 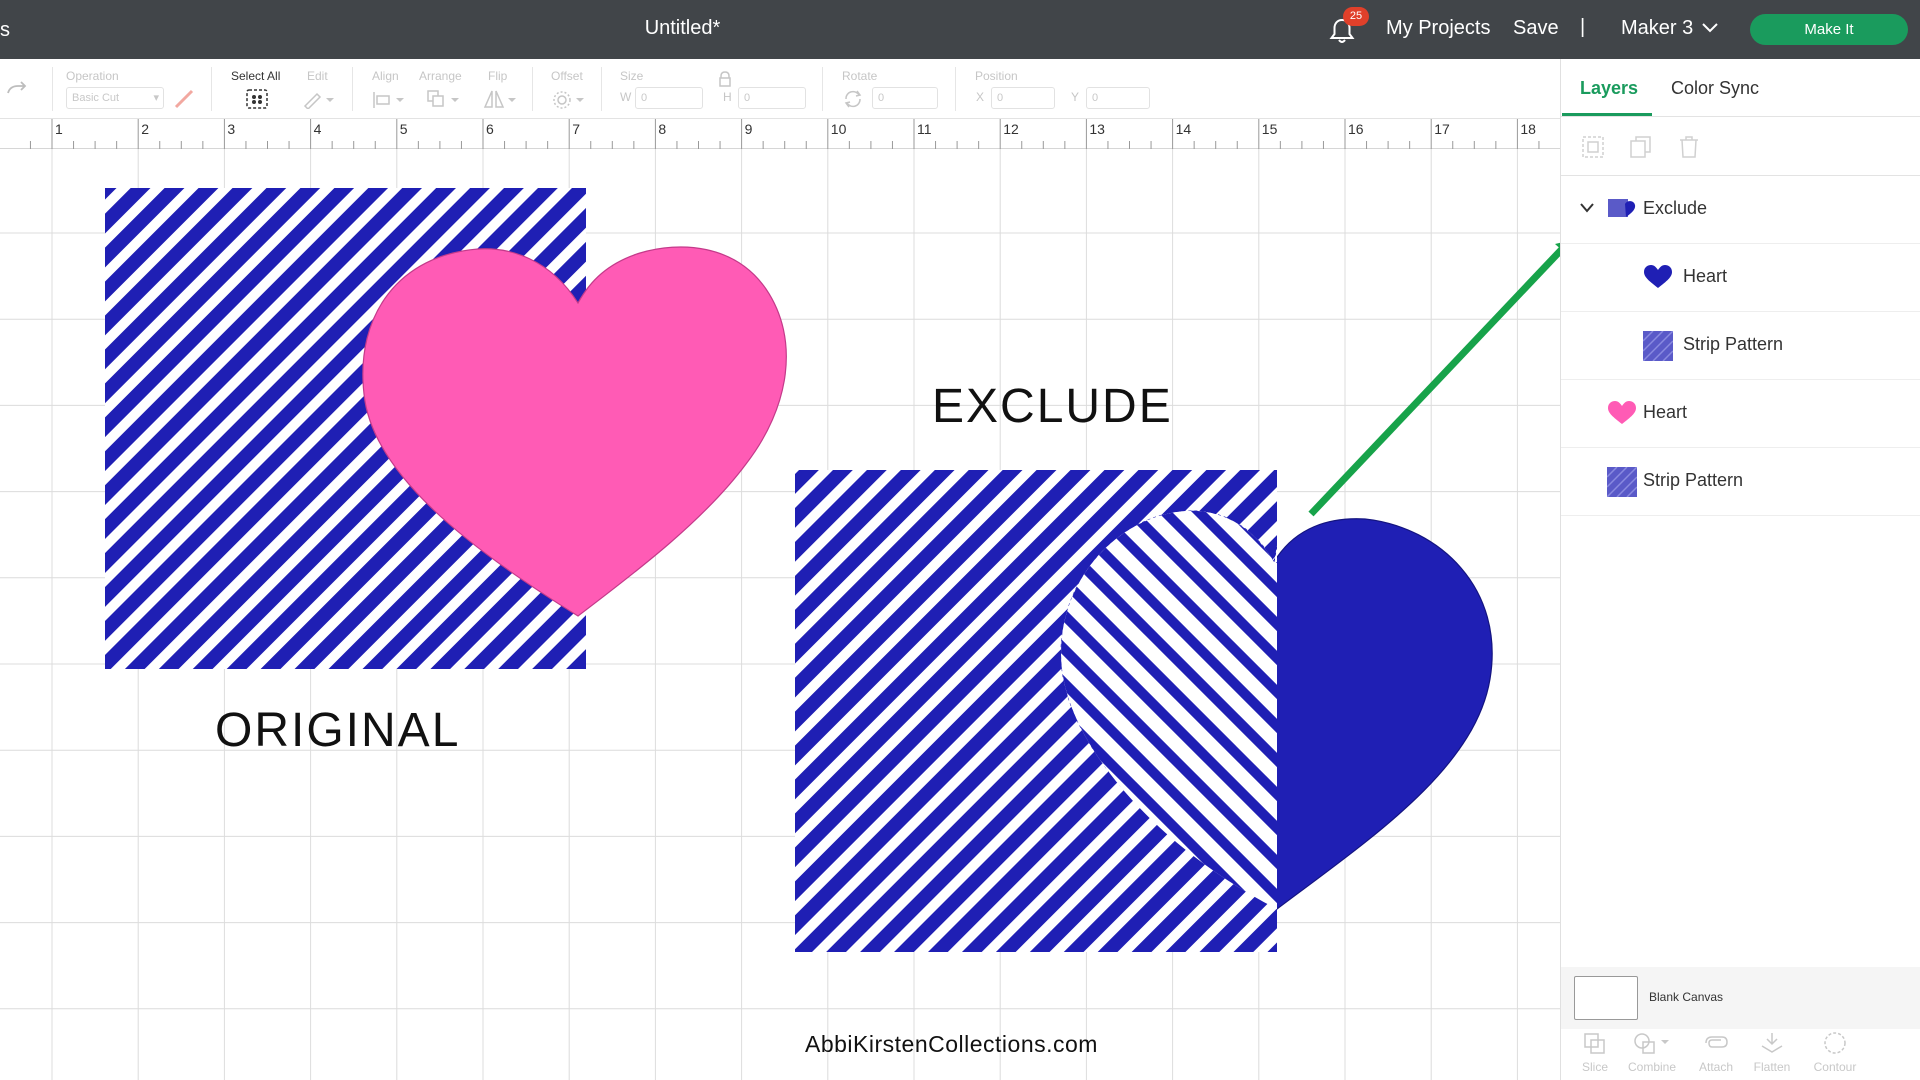 What do you see at coordinates (17, 89) in the screenshot?
I see `redo-icon` at bounding box center [17, 89].